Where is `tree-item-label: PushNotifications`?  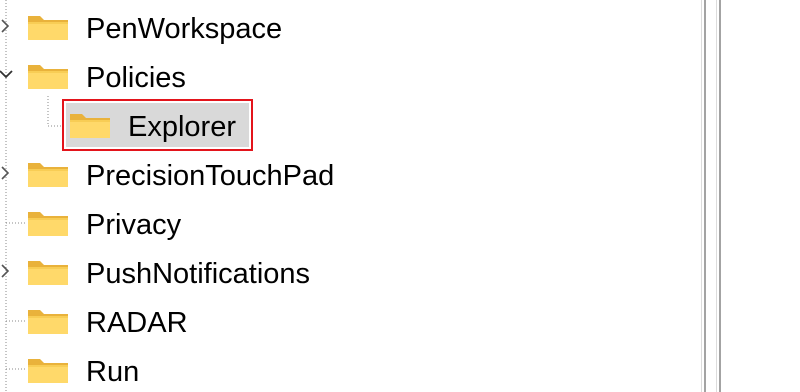
tree-item-label: PushNotifications is located at coordinates (198, 274).